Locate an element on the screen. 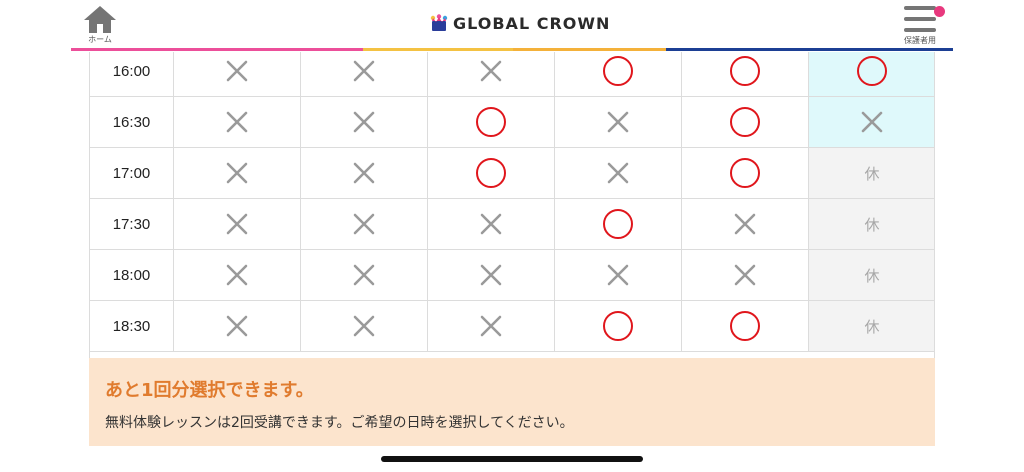  global-crown-logo: GLOBAL CROWN is located at coordinates (520, 23).